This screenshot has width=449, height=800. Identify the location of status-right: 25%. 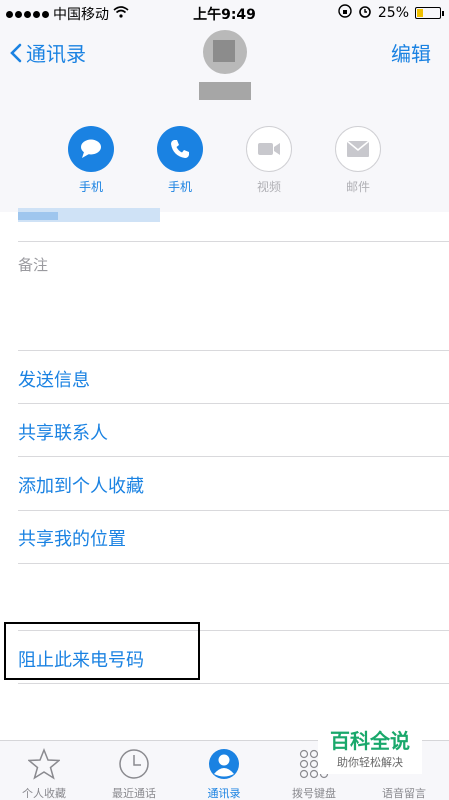
(391, 13).